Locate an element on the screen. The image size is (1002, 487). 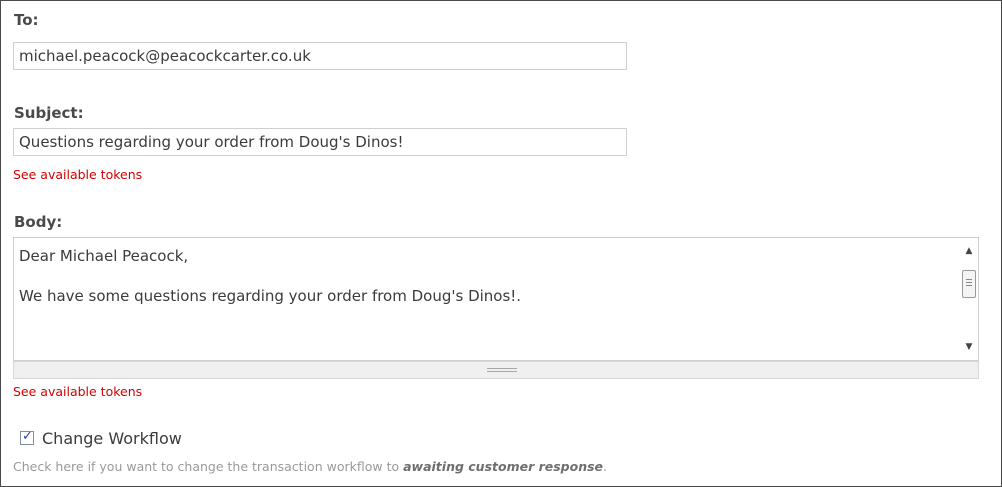
change-workflow-checkbox: ✓ is located at coordinates (27, 437).